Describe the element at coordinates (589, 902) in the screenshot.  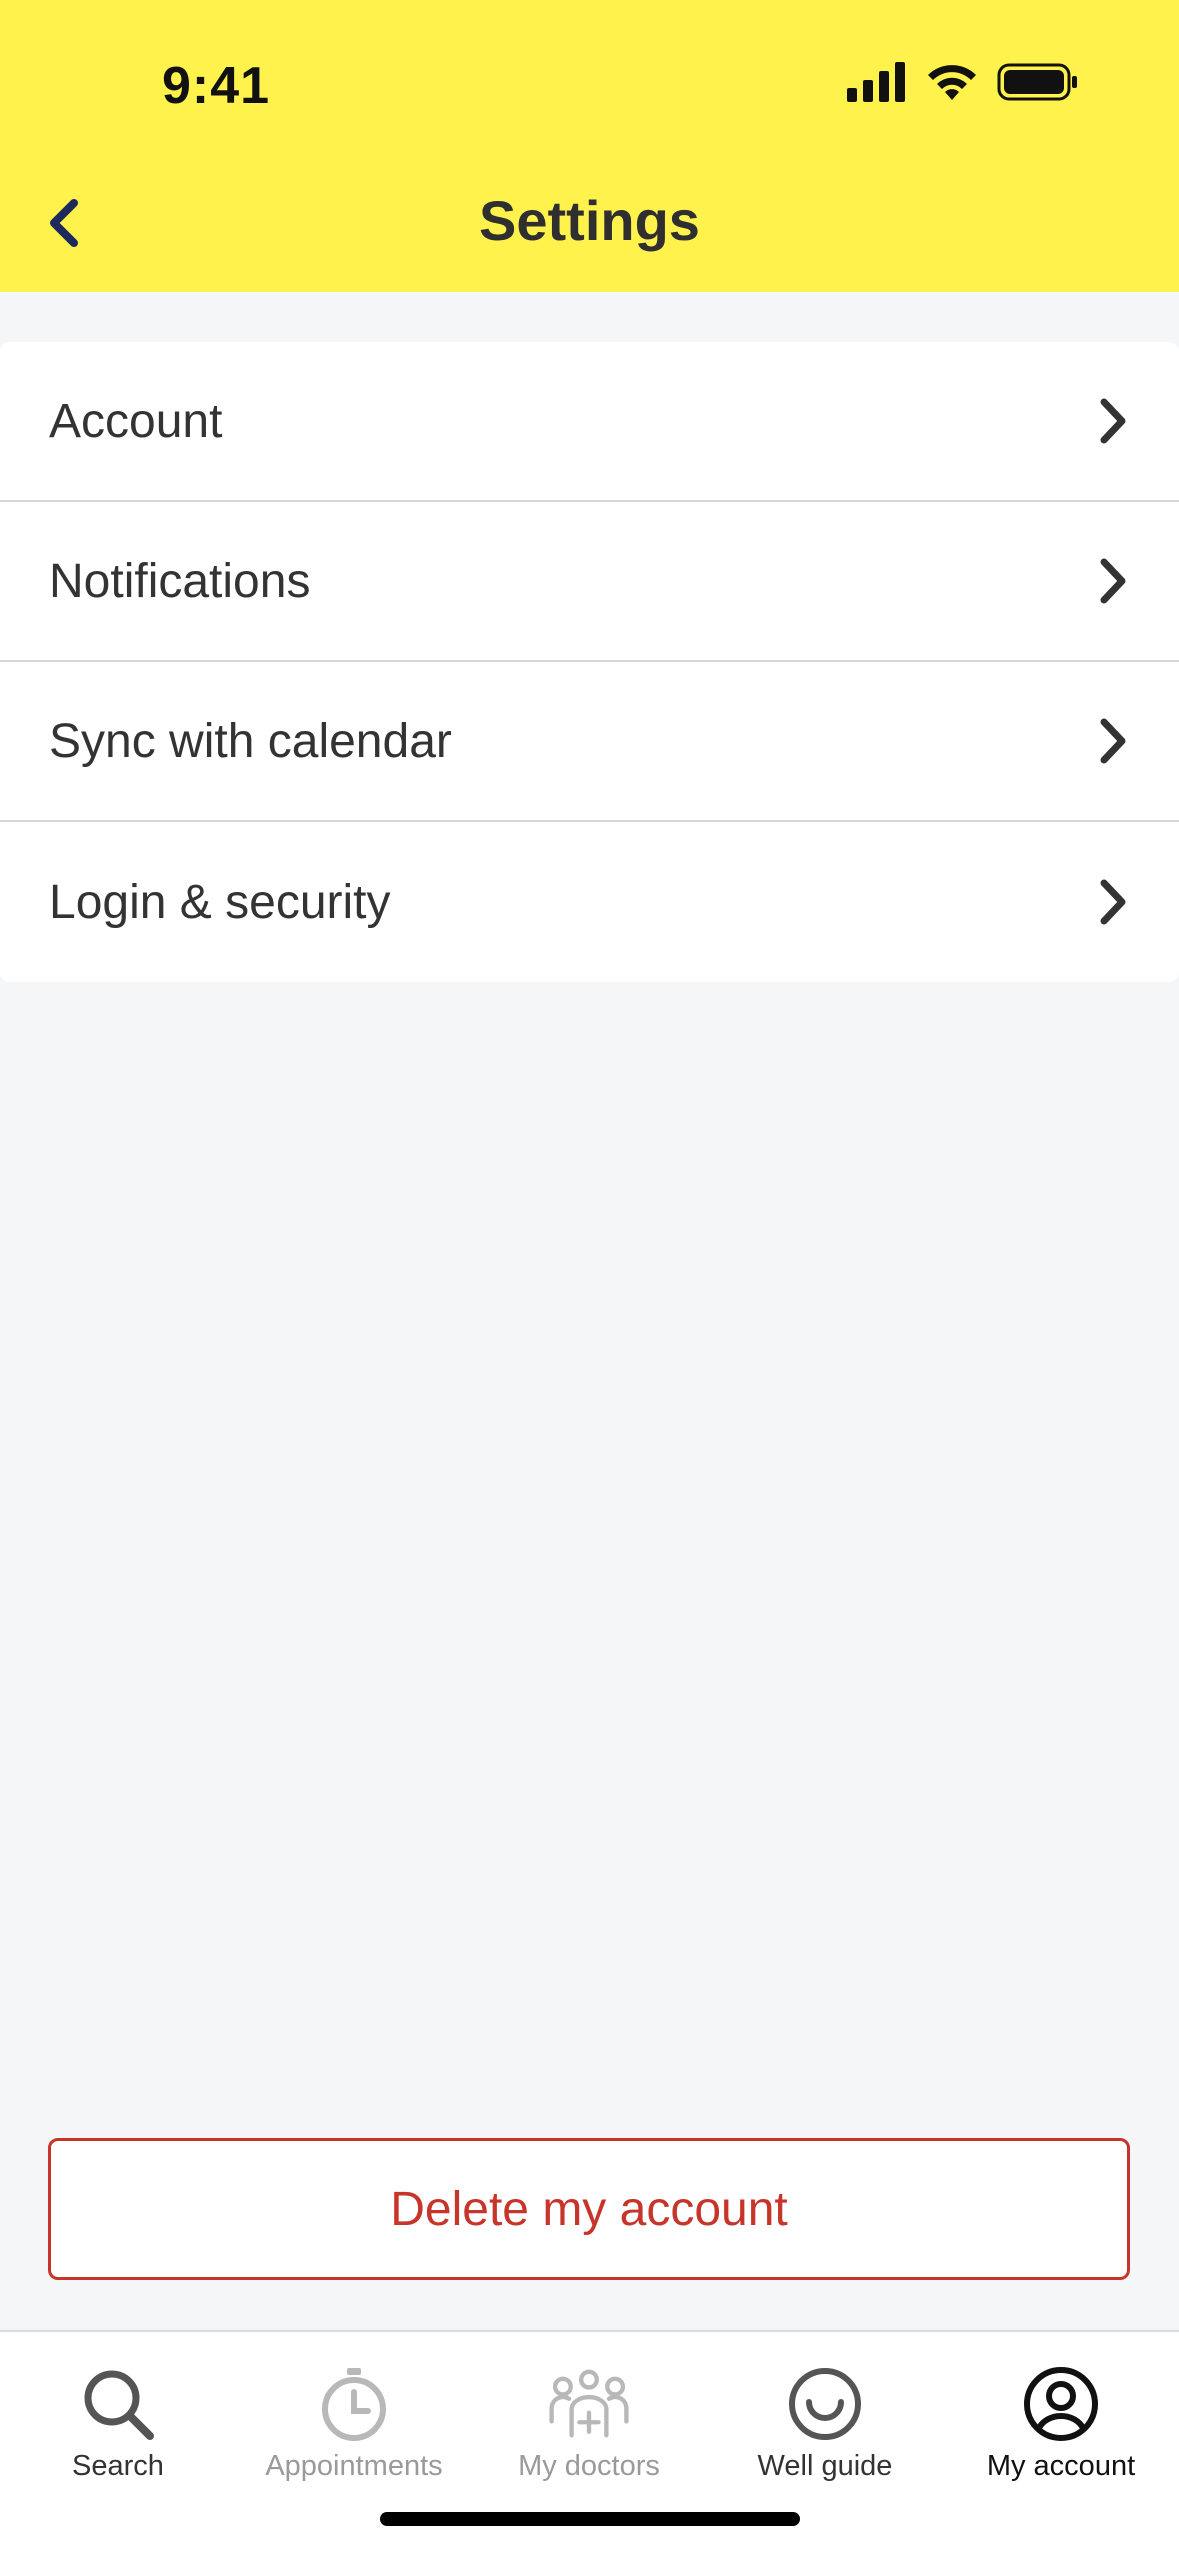
I see `settings-item-login-security: Login & security` at that location.